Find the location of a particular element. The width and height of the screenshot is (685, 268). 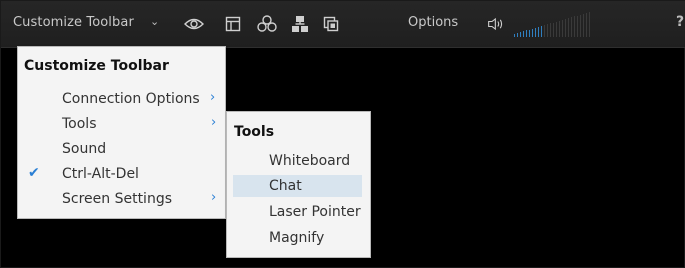

menu-item-label: Tools is located at coordinates (79, 124).